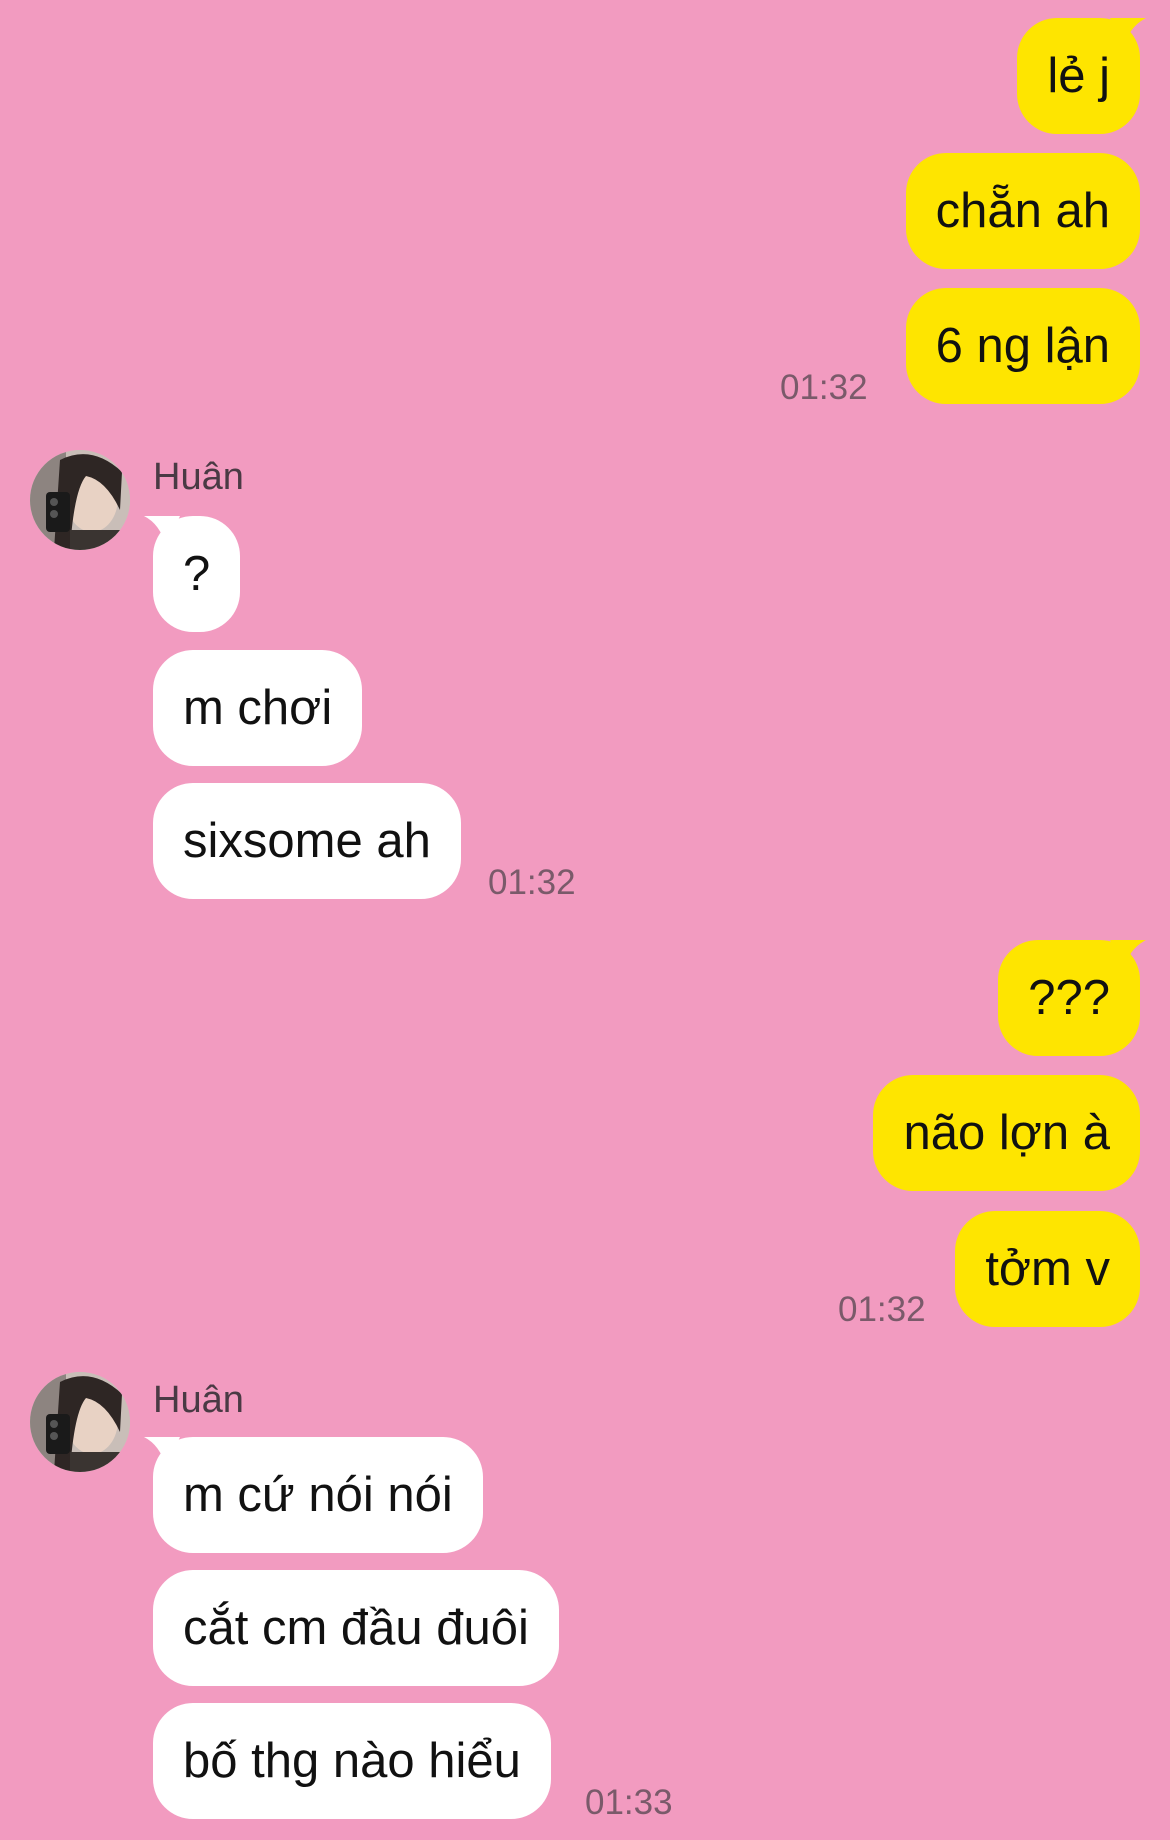 This screenshot has width=1170, height=1840. Describe the element at coordinates (197, 574) in the screenshot. I see `message-bubble: ?` at that location.